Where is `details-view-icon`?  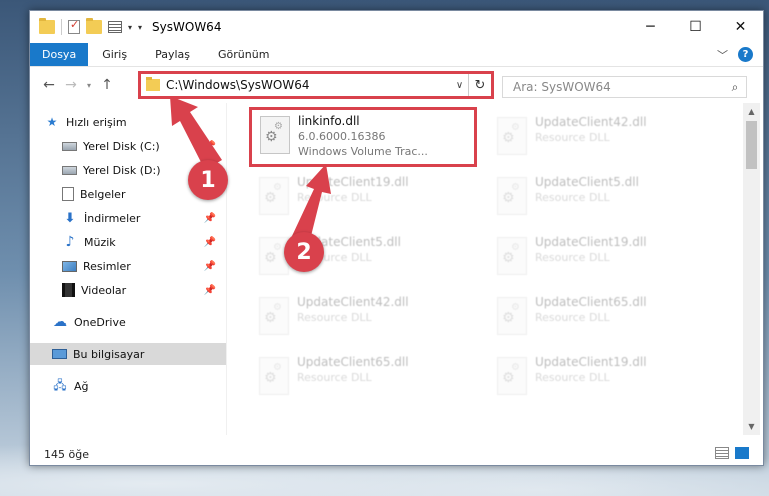
details-view-icon is located at coordinates (722, 453).